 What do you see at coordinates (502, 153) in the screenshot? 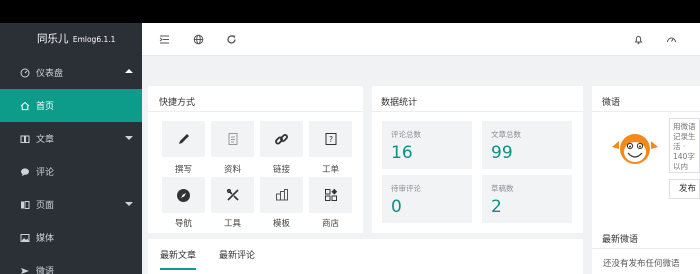
I see `stat-value: 99` at bounding box center [502, 153].